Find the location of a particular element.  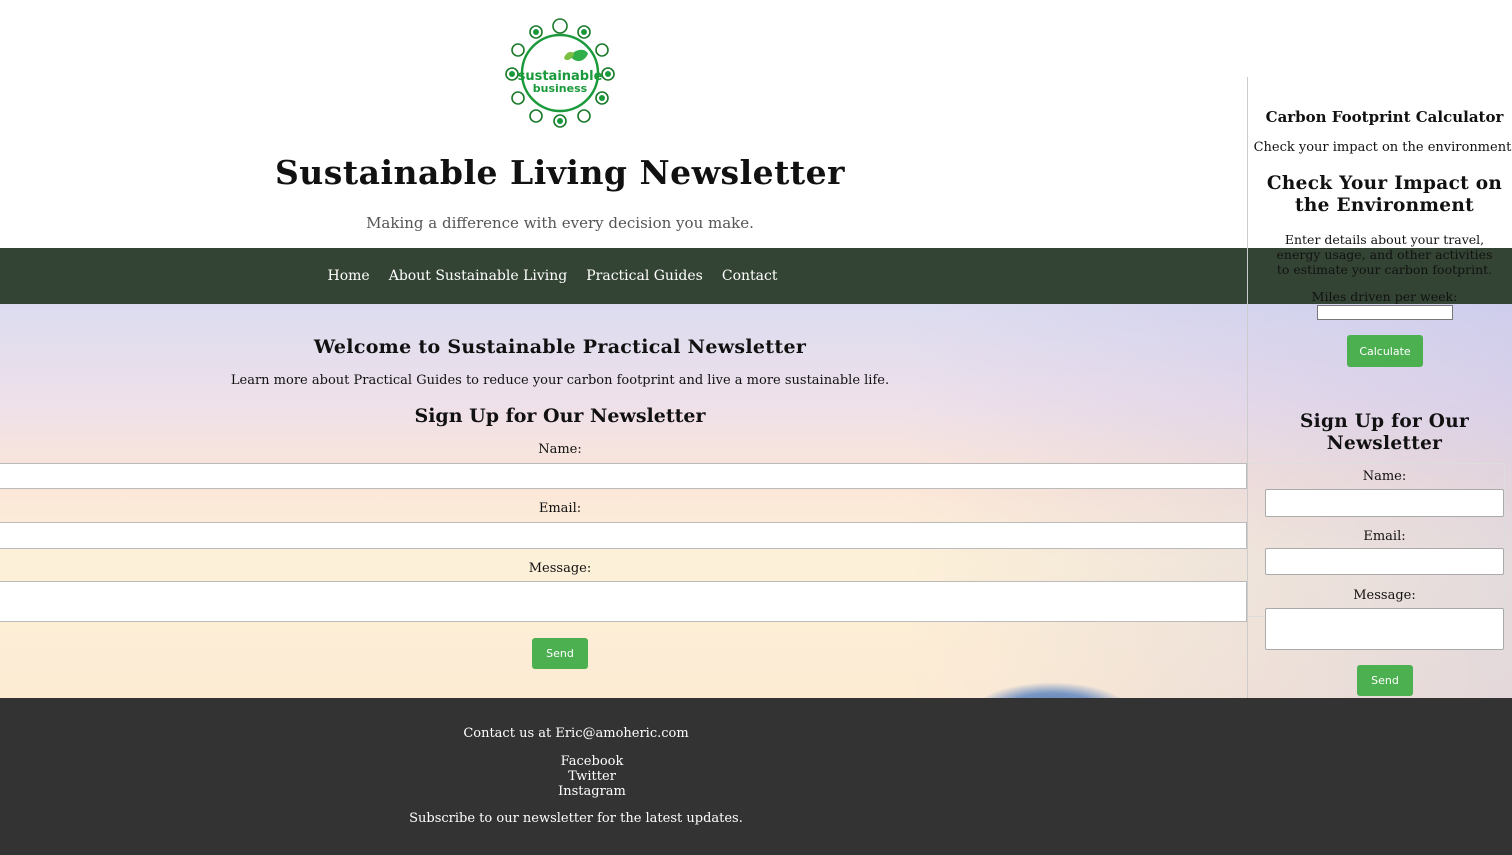

footer-social-links: Facebook Twitter Instagram is located at coordinates (592, 776).